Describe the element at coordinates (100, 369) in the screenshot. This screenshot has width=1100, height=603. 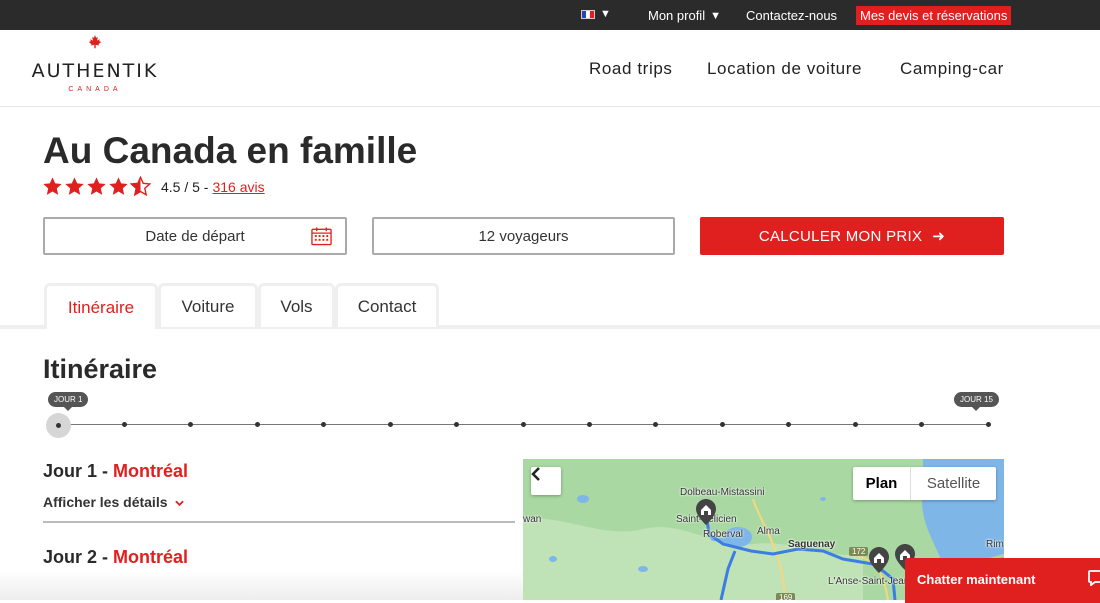
I see `itinerary-heading: Itinéraire` at that location.